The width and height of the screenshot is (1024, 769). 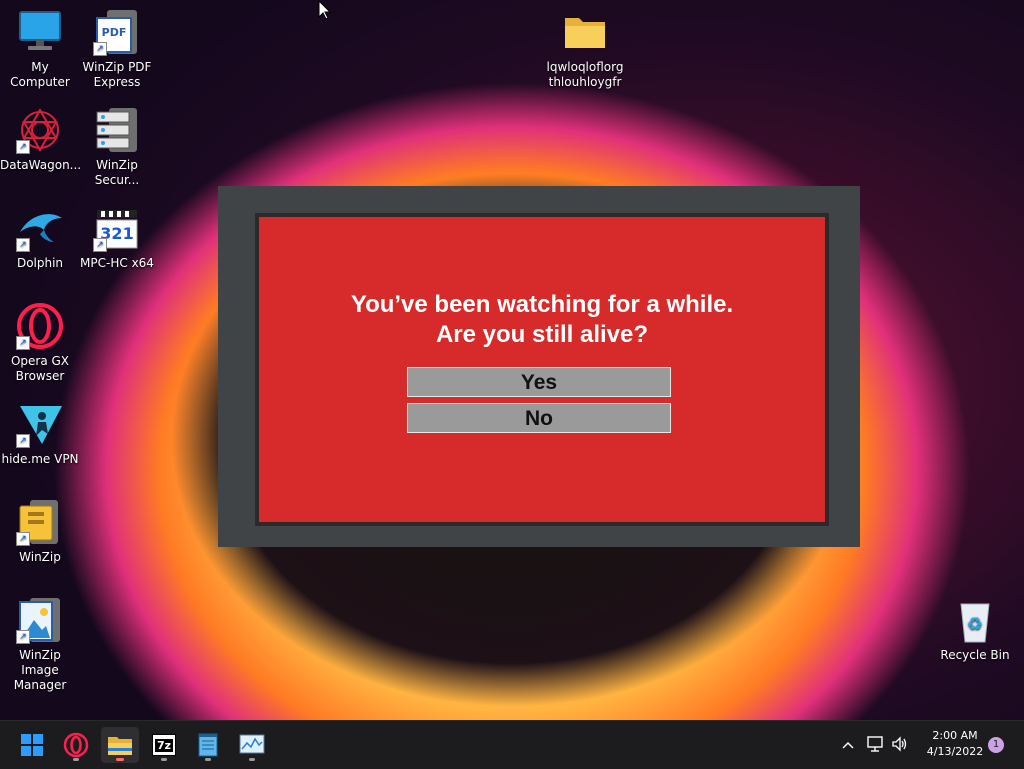 I want to click on dialog-message-line1: You’ve been watching for a while., so click(x=542, y=304).